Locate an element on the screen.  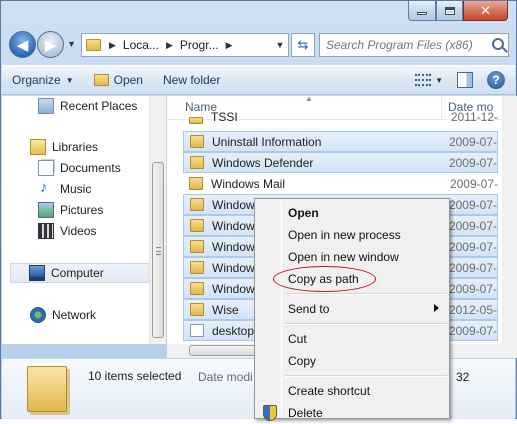
nav-item-videos: Videos is located at coordinates (93, 231).